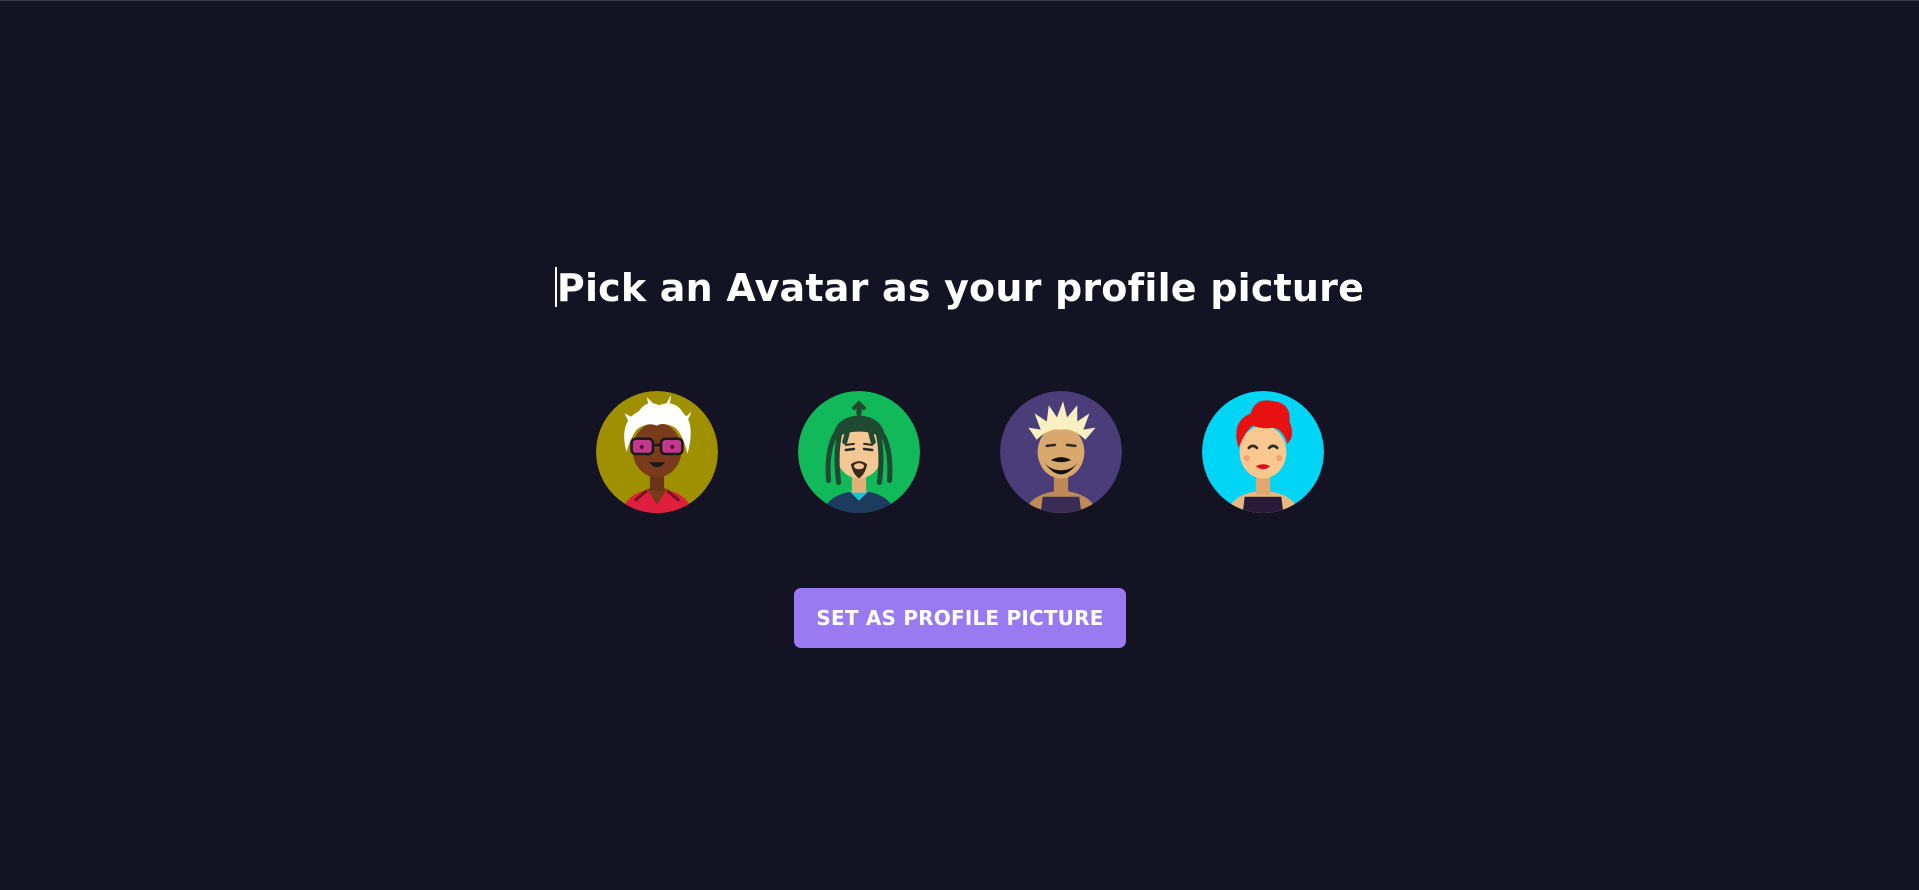 Image resolution: width=1919 pixels, height=890 pixels. I want to click on avatar-blond-beard-icon, so click(1061, 452).